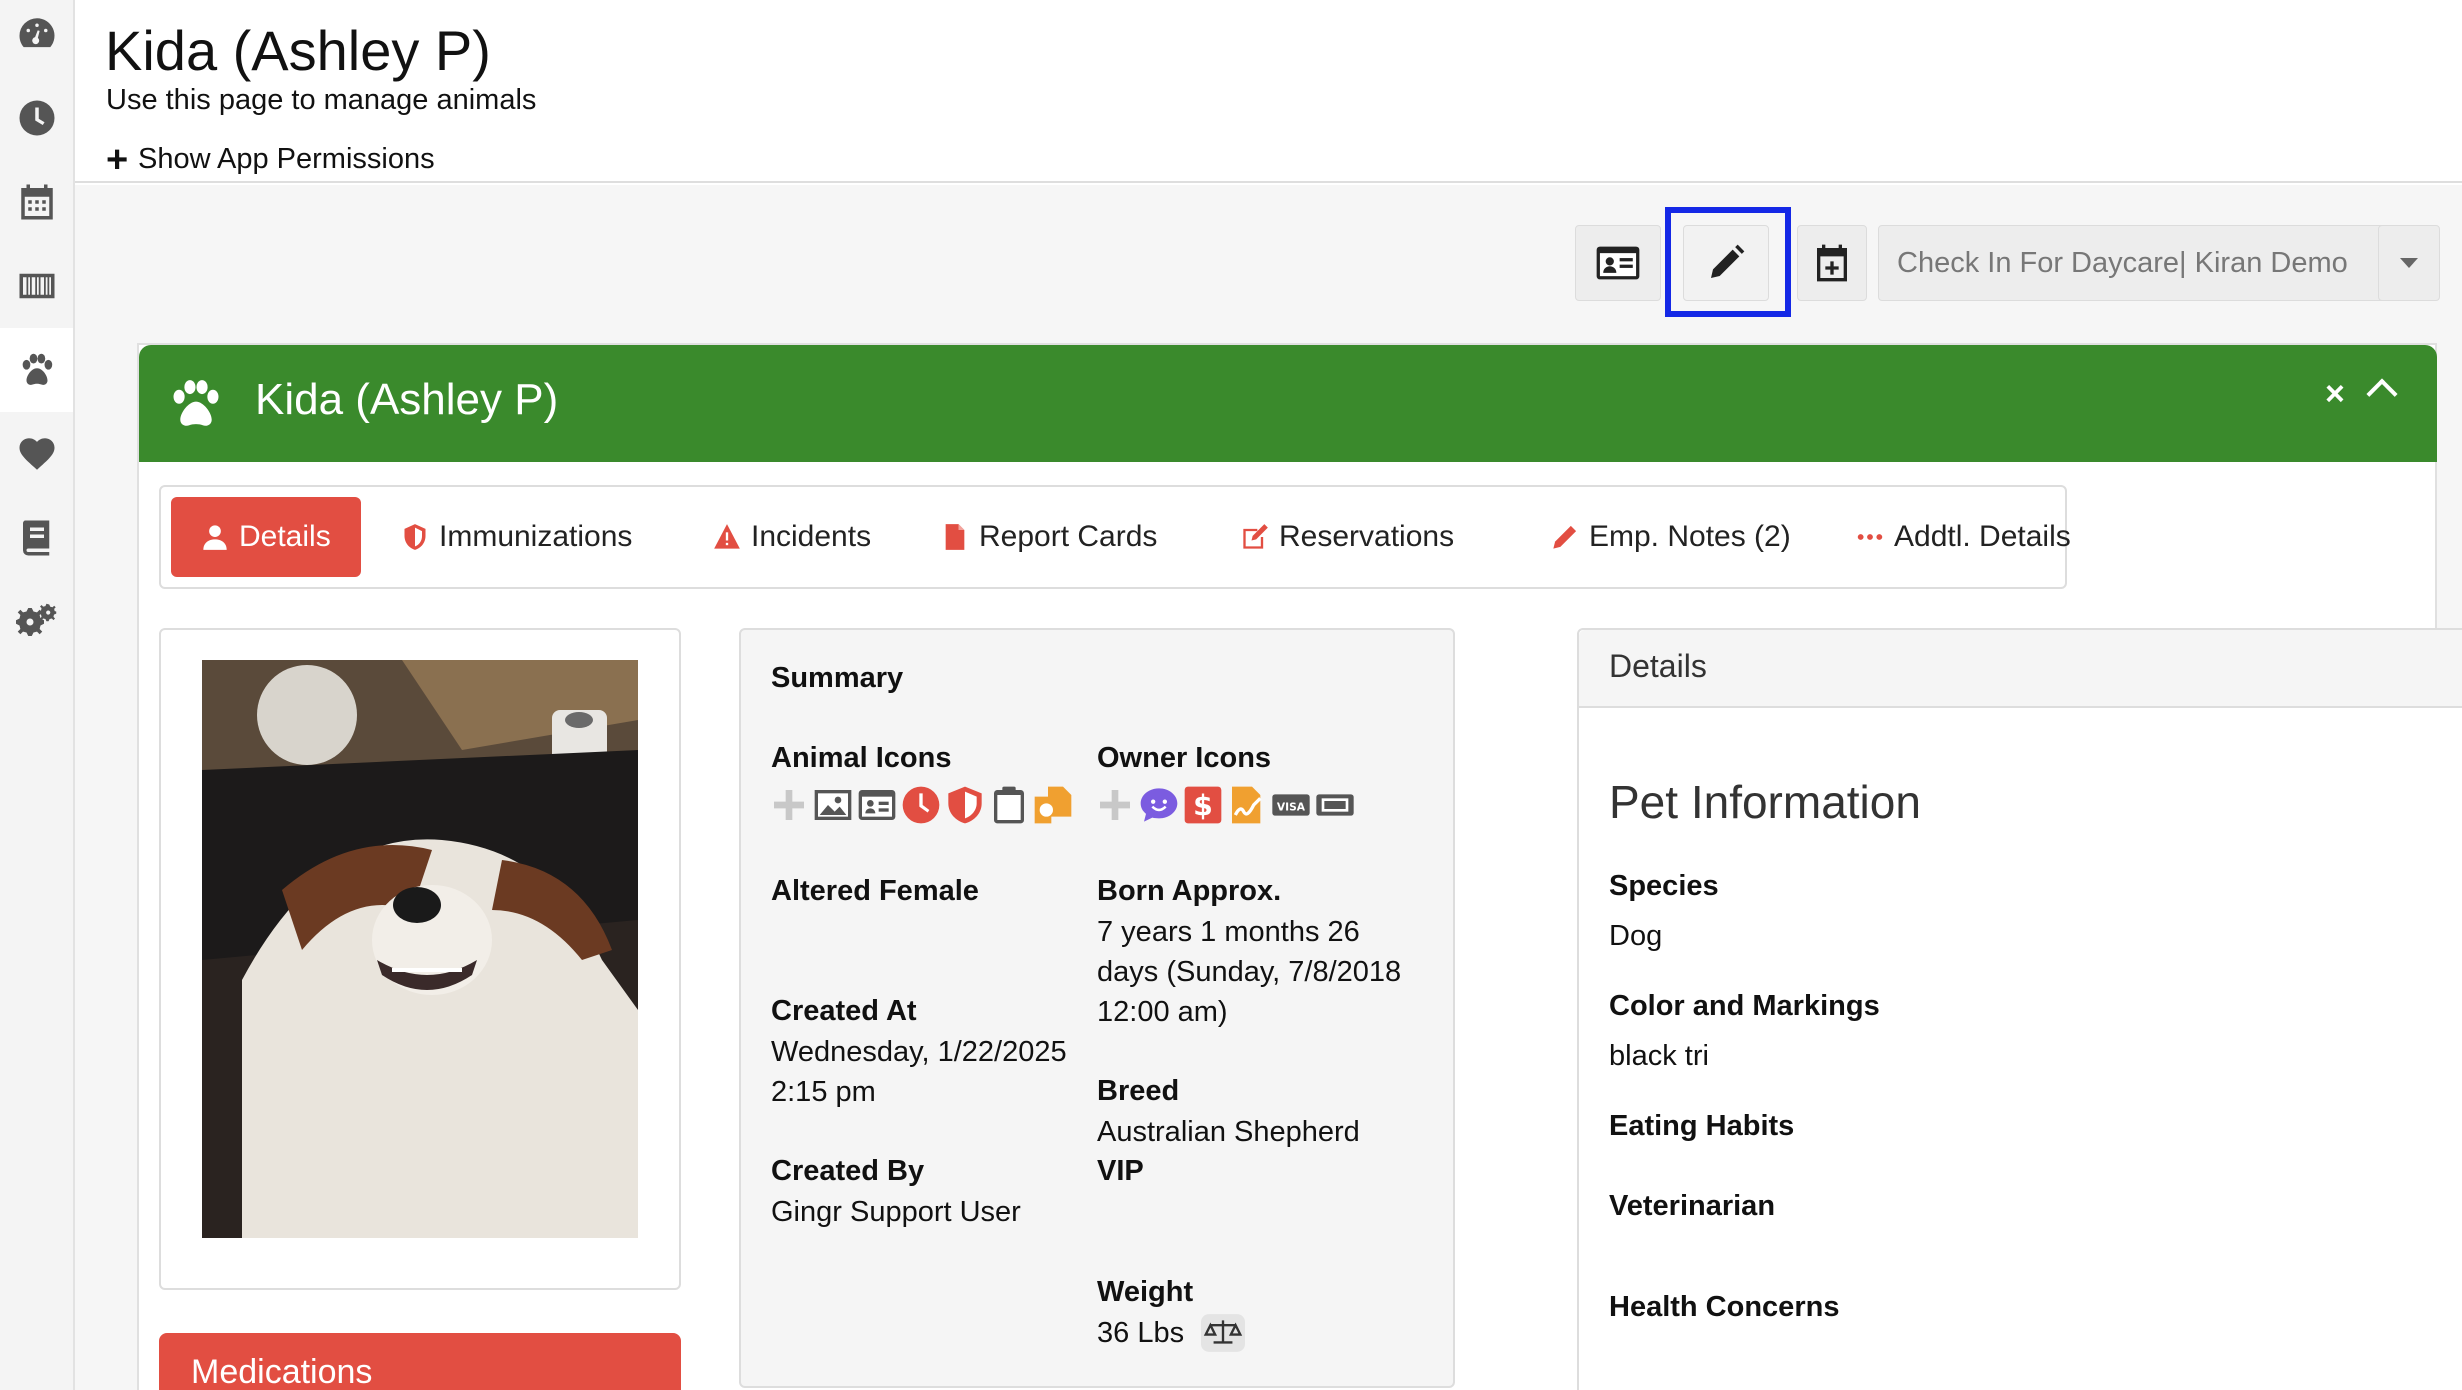 The height and width of the screenshot is (1390, 2462). Describe the element at coordinates (875, 891) in the screenshot. I see `altered-label: Altered Female` at that location.